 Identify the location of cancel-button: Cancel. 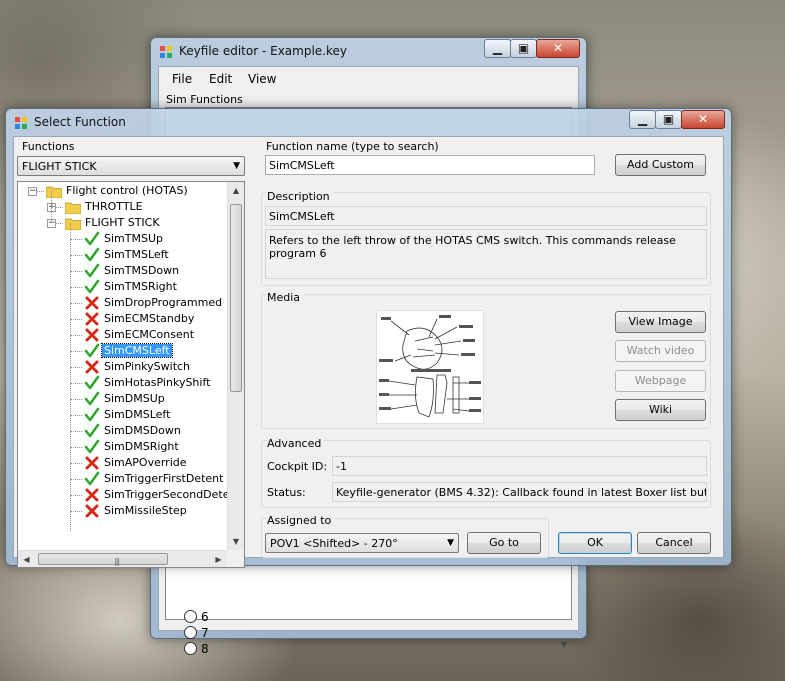
(674, 543).